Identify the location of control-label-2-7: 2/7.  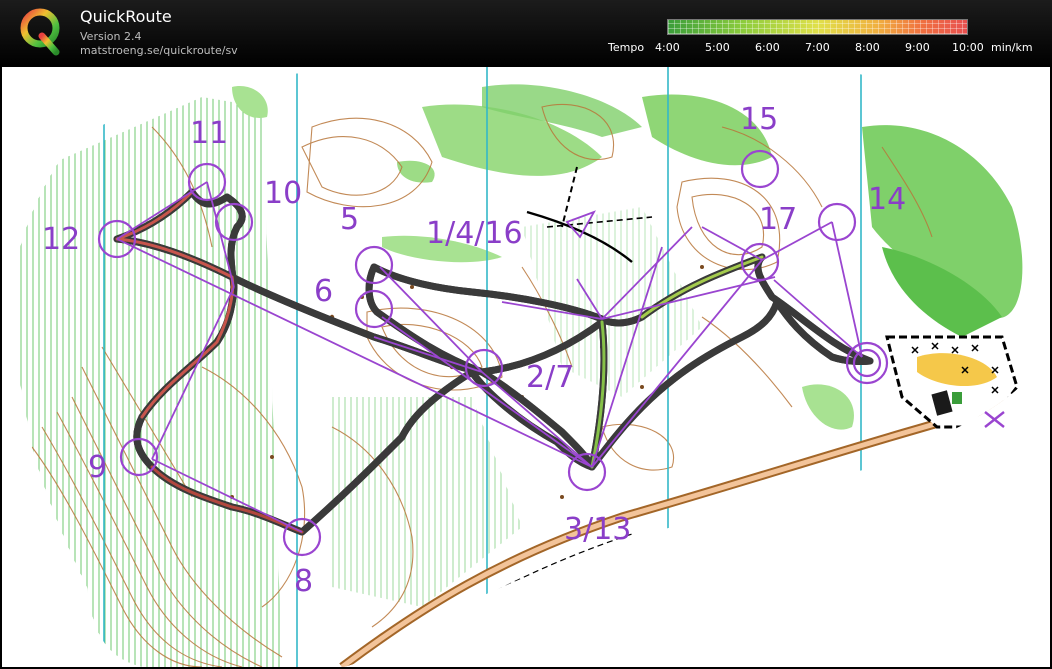
(550, 377).